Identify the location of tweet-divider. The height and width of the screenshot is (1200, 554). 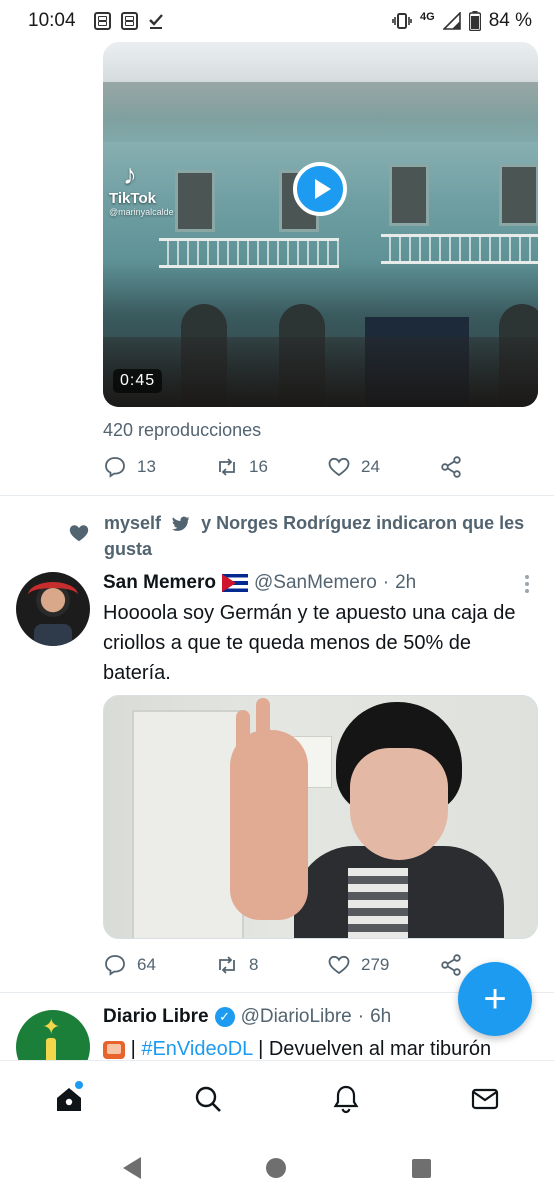
(277, 495).